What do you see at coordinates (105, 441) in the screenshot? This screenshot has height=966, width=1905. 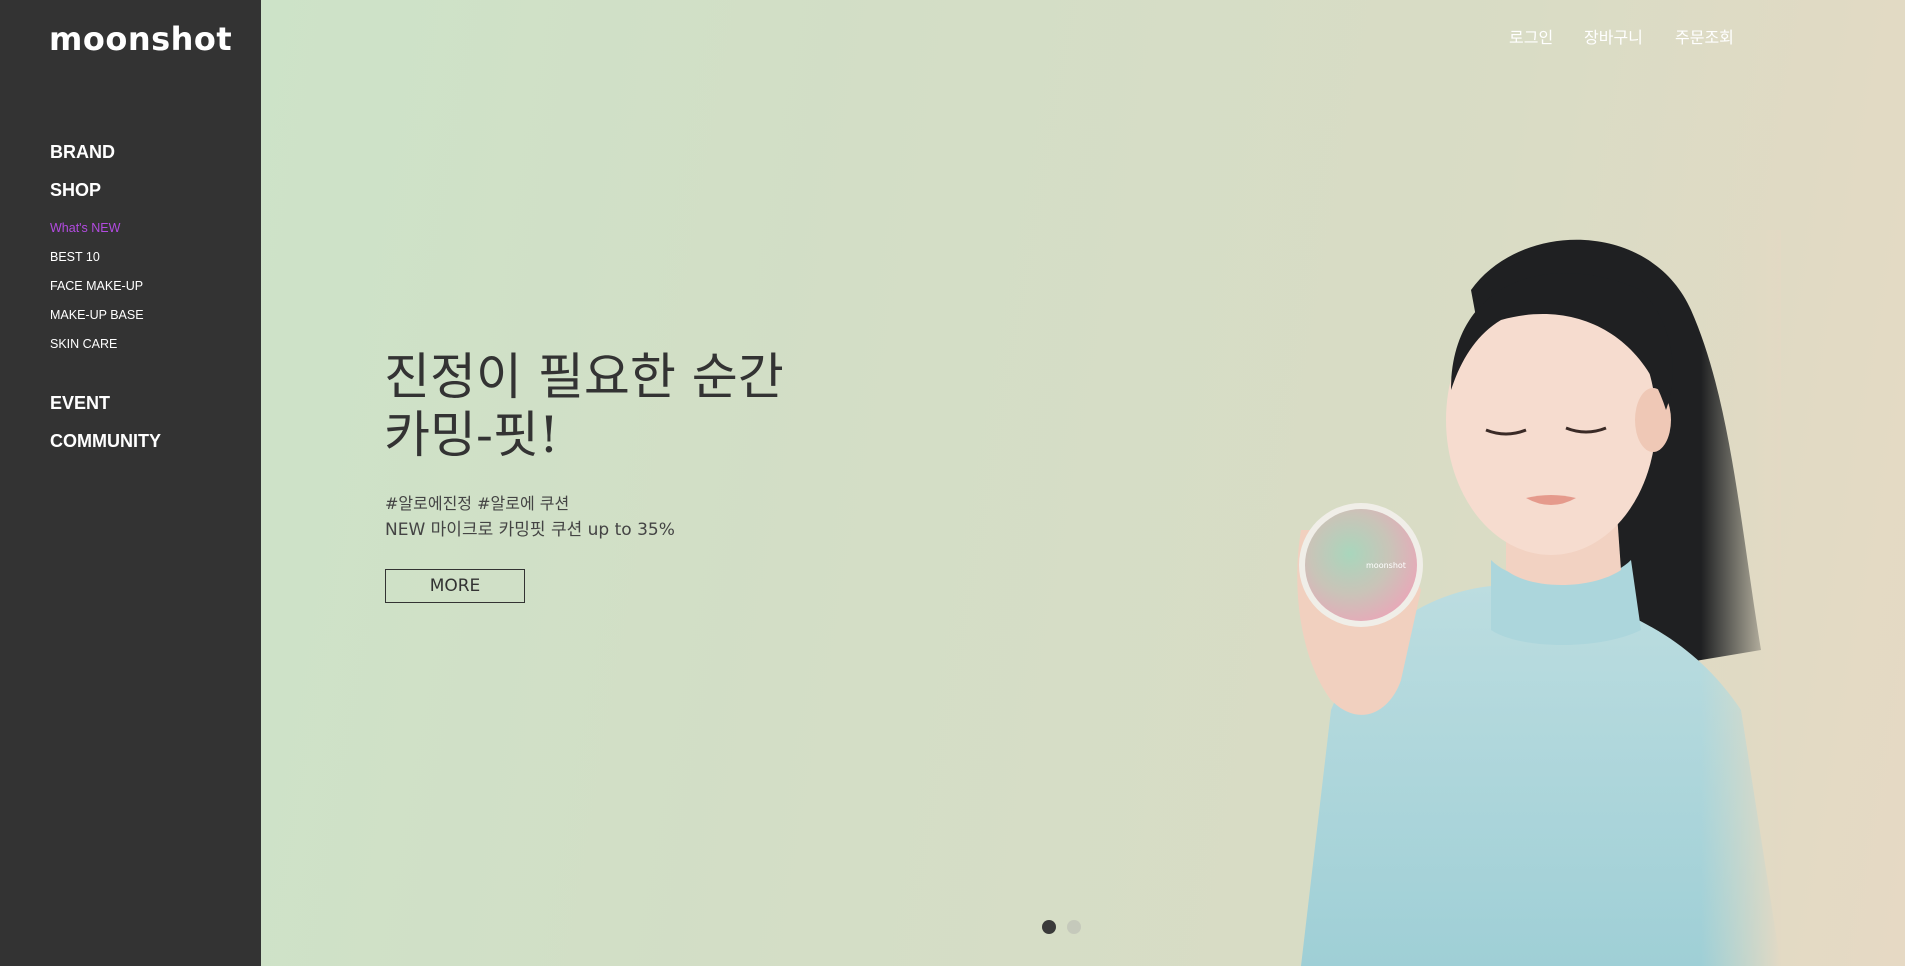 I see `sidebar-item-community: COMMUNITY` at bounding box center [105, 441].